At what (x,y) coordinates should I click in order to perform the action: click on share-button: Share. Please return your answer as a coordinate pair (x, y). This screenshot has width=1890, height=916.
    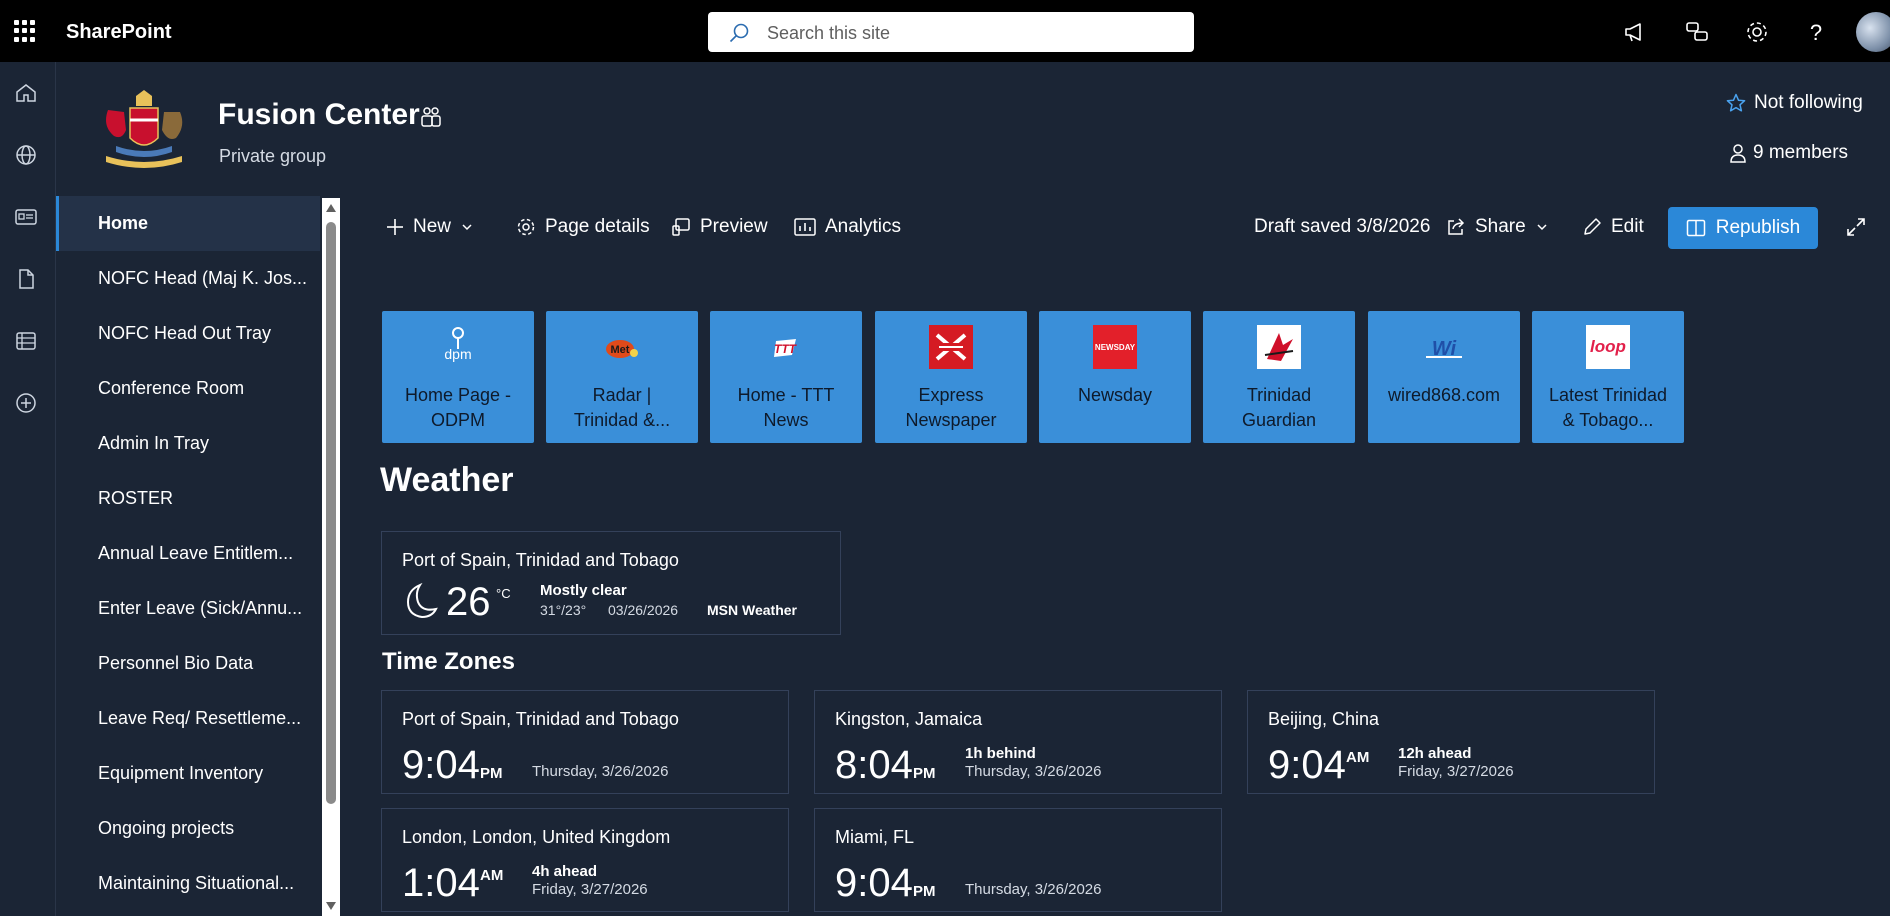
    Looking at the image, I should click on (1497, 227).